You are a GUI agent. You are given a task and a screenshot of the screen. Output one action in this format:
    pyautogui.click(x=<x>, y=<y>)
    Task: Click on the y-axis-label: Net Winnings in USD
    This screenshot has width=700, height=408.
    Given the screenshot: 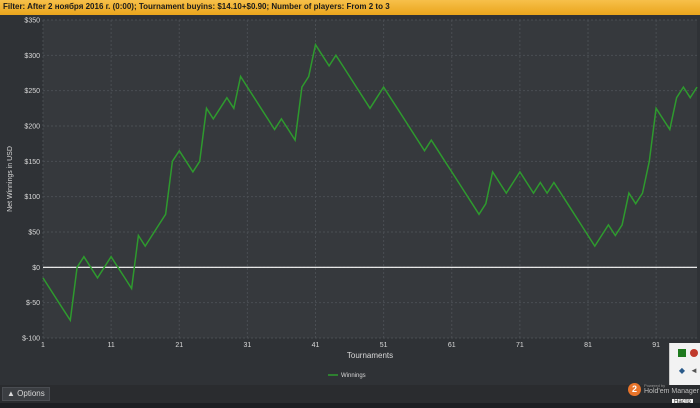 What is the action you would take?
    pyautogui.click(x=10, y=179)
    